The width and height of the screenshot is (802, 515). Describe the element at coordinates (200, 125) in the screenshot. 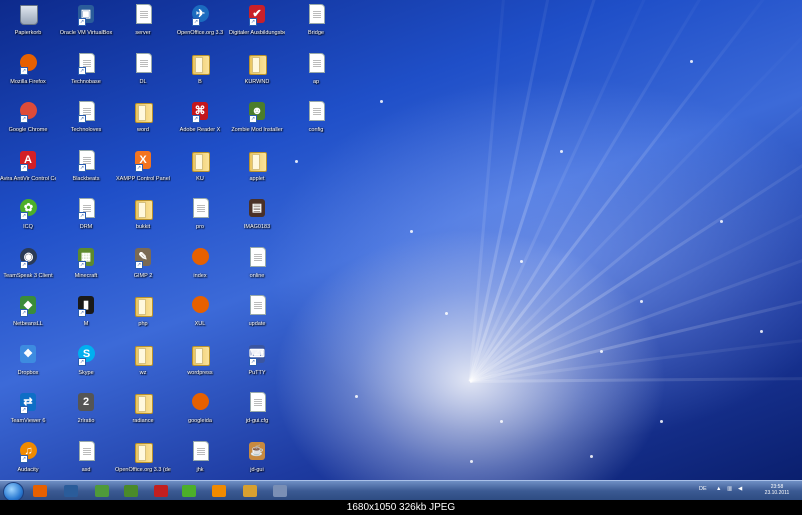

I see `desktop-icon: ⌘ ↗ Adobe Reader X` at that location.